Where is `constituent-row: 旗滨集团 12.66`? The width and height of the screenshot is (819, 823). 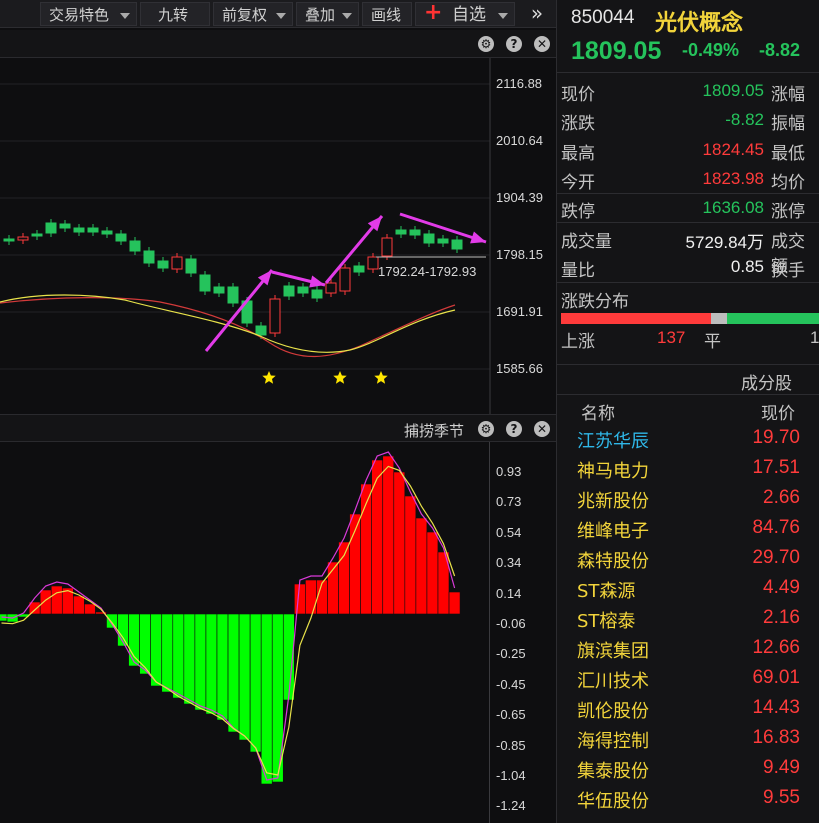 constituent-row: 旗滨集团 12.66 is located at coordinates (688, 649).